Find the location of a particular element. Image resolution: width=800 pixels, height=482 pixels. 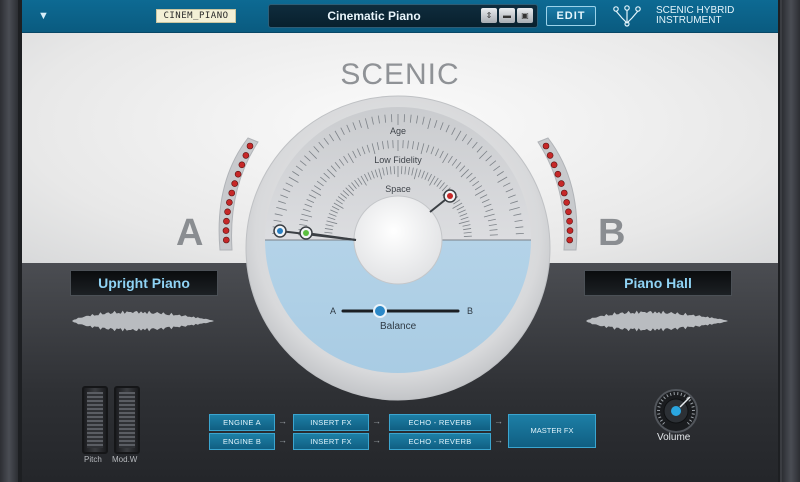

age-knob-center is located at coordinates (280, 231).